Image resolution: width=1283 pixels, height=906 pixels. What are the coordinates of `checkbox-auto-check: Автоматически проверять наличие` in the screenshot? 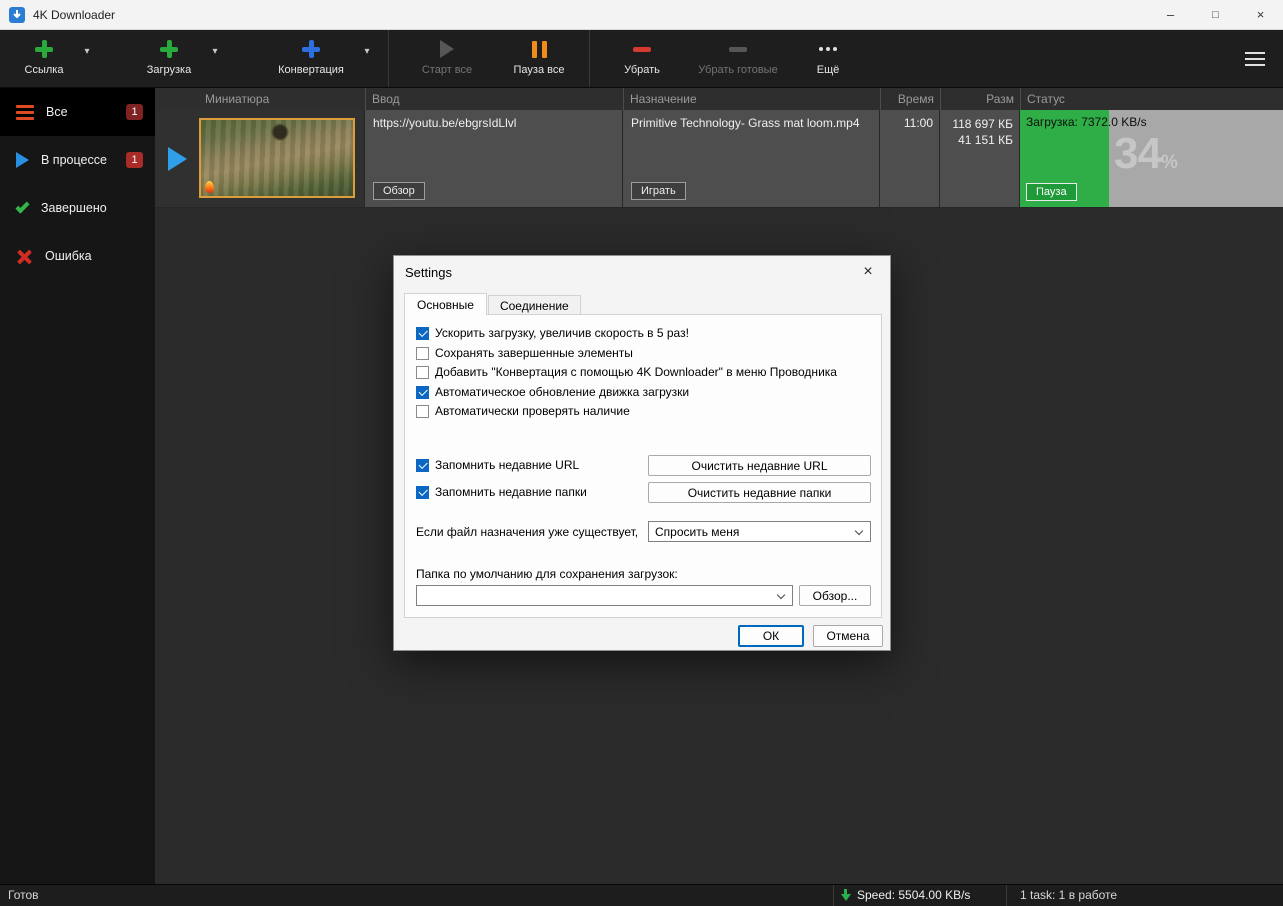 It's located at (523, 411).